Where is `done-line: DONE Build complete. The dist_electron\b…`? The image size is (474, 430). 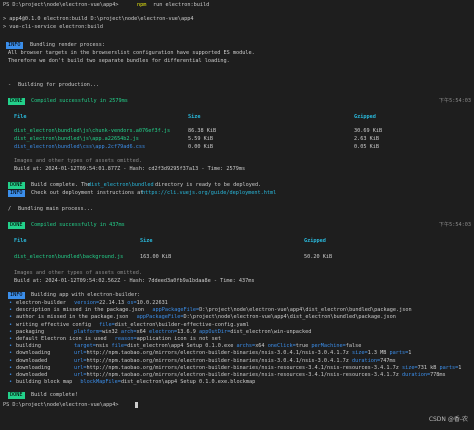
done-line: DONE Build complete. The dist_electron\b… is located at coordinates (135, 186).